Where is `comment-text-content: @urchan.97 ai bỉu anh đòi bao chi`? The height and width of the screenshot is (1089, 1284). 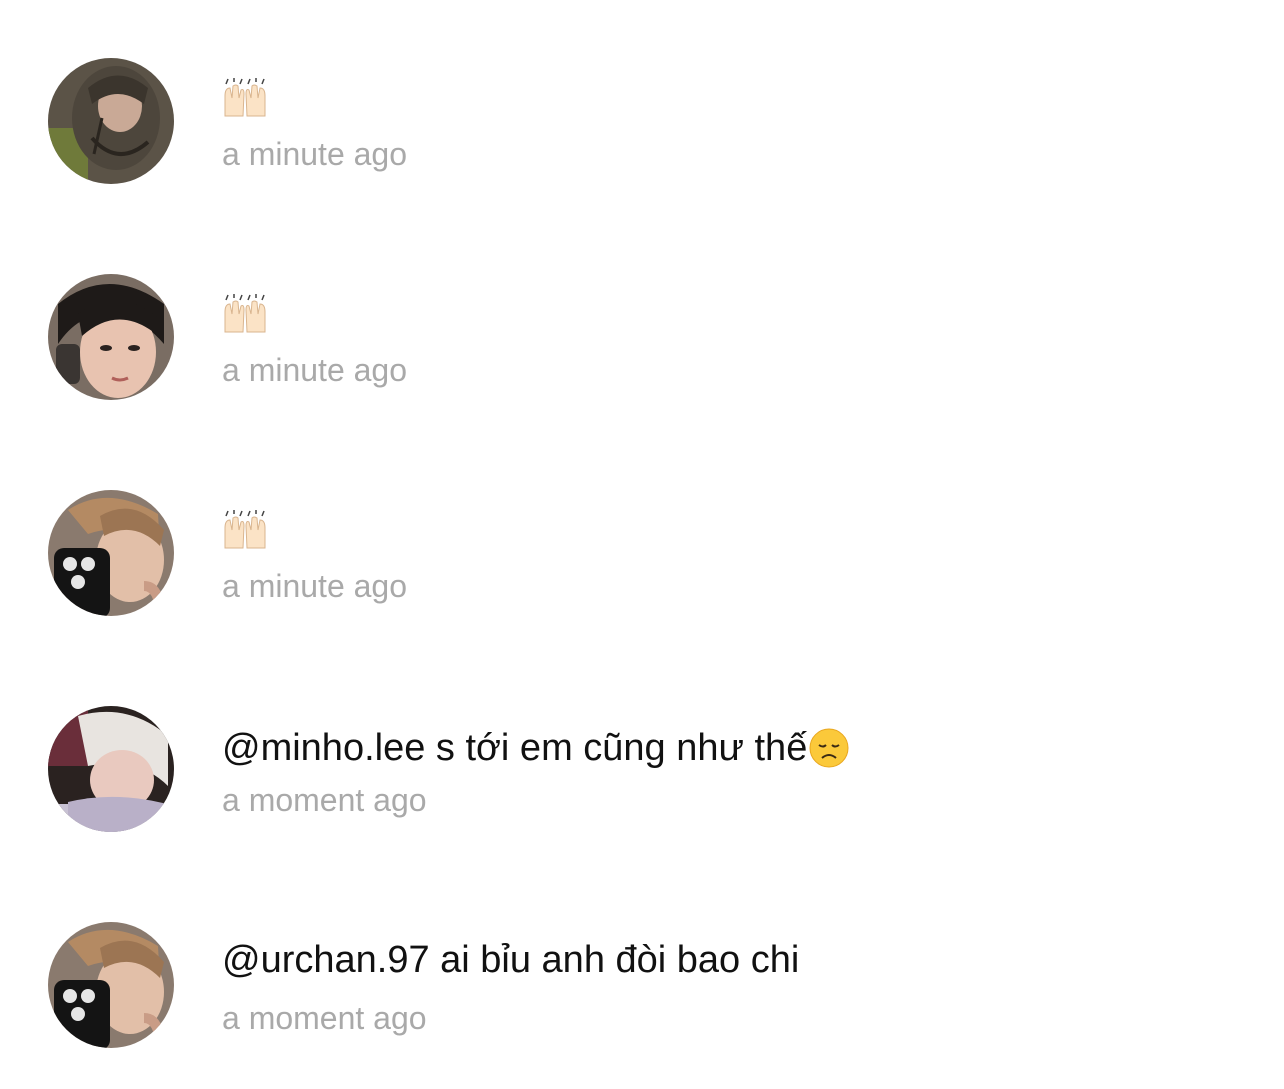
comment-text-content: @urchan.97 ai bỉu anh đòi bao chi is located at coordinates (511, 960).